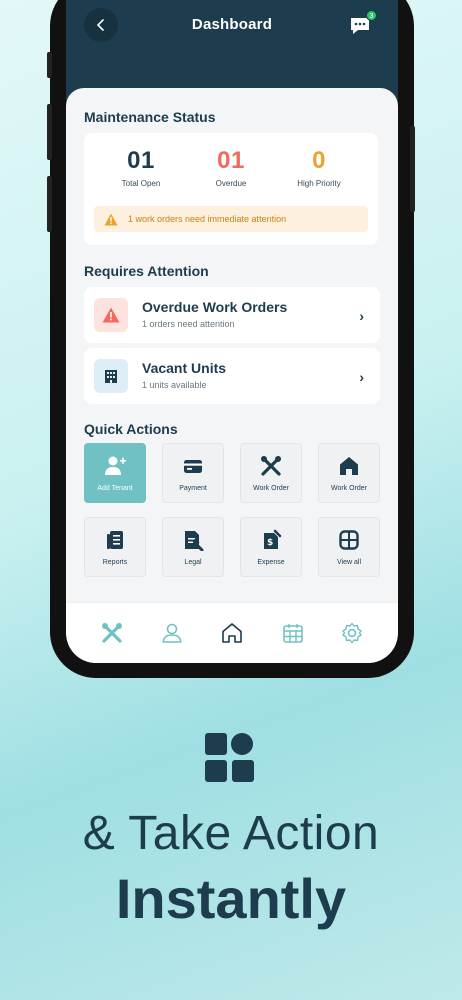 This screenshot has height=1000, width=462. I want to click on phone-volume-down, so click(49, 204).